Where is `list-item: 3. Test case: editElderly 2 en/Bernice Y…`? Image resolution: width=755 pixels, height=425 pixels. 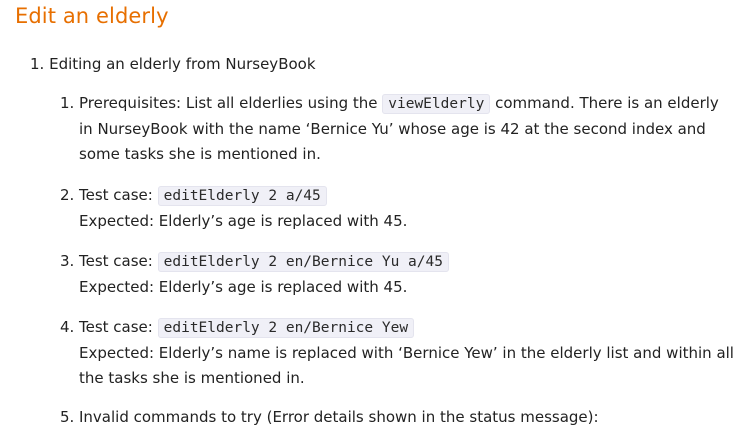 list-item: 3. Test case: editElderly 2 en/Bernice Y… is located at coordinates (400, 274).